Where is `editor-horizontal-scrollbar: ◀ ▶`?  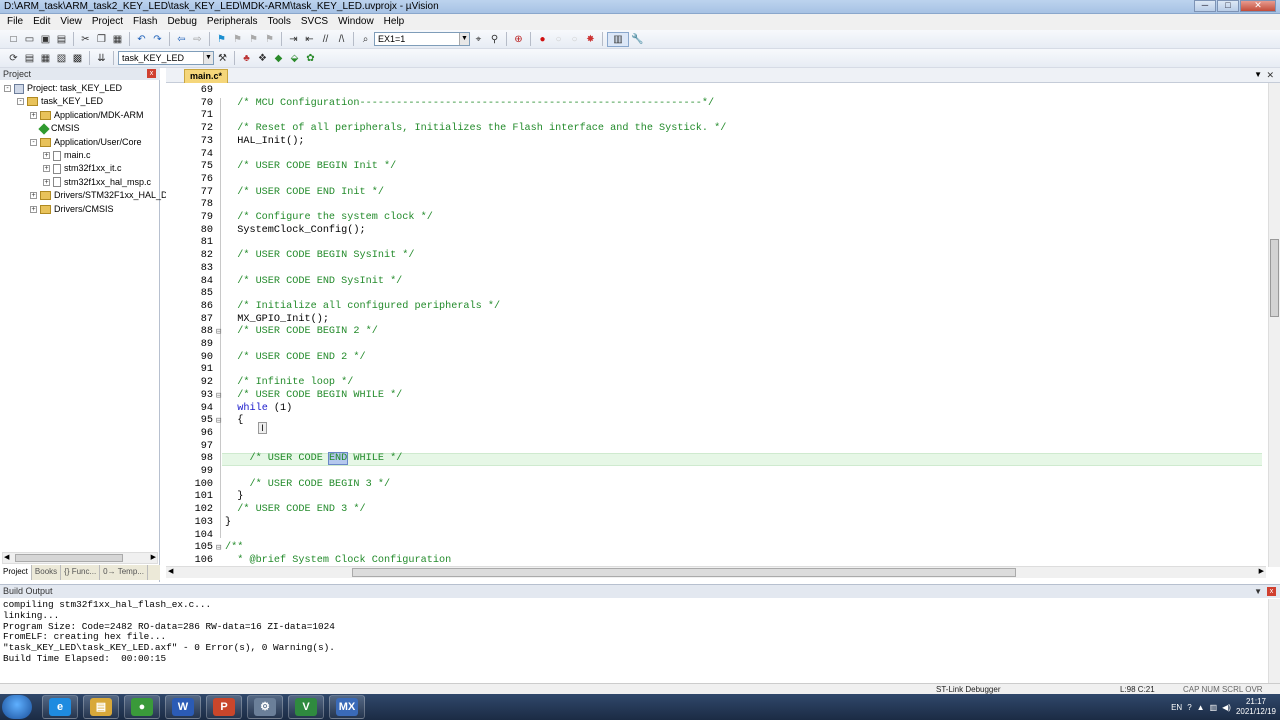 editor-horizontal-scrollbar: ◀ ▶ is located at coordinates (716, 572).